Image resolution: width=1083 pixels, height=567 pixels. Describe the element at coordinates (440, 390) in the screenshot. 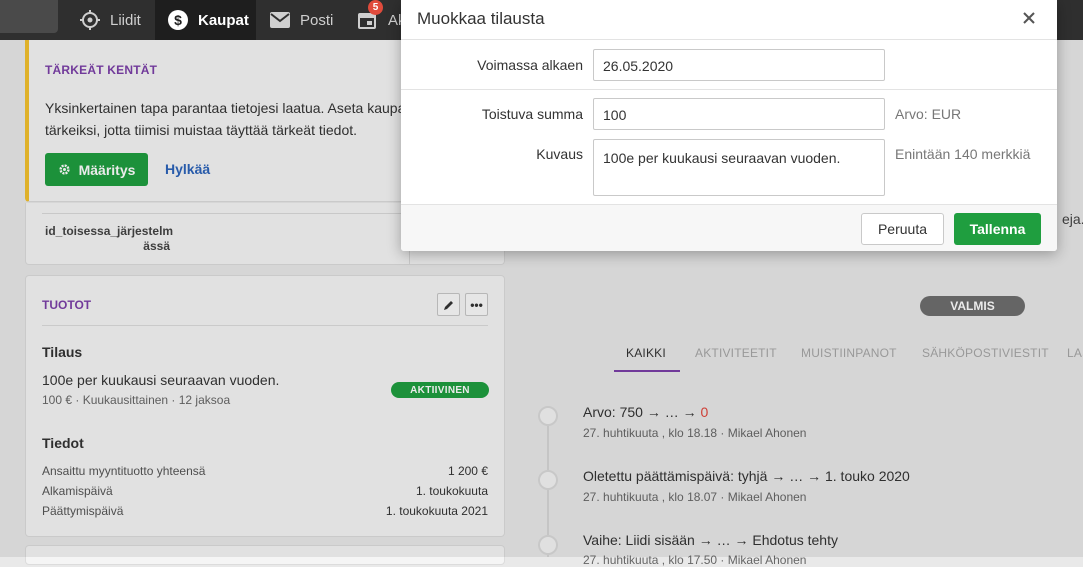

I see `status-badge: AKTIIVINEN` at that location.